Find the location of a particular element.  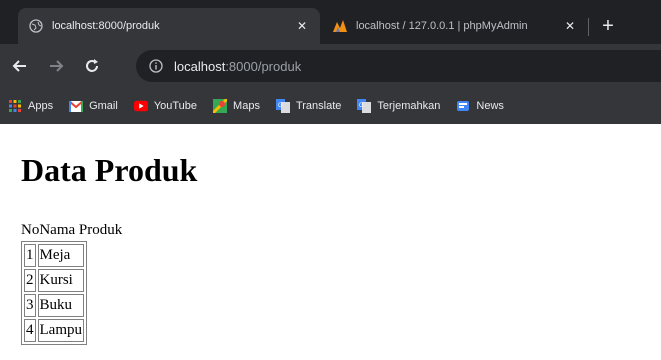

tab-phpmyadmin: localhost / 127.0.0.1 | phpMyAdmin ✕ is located at coordinates (455, 26).